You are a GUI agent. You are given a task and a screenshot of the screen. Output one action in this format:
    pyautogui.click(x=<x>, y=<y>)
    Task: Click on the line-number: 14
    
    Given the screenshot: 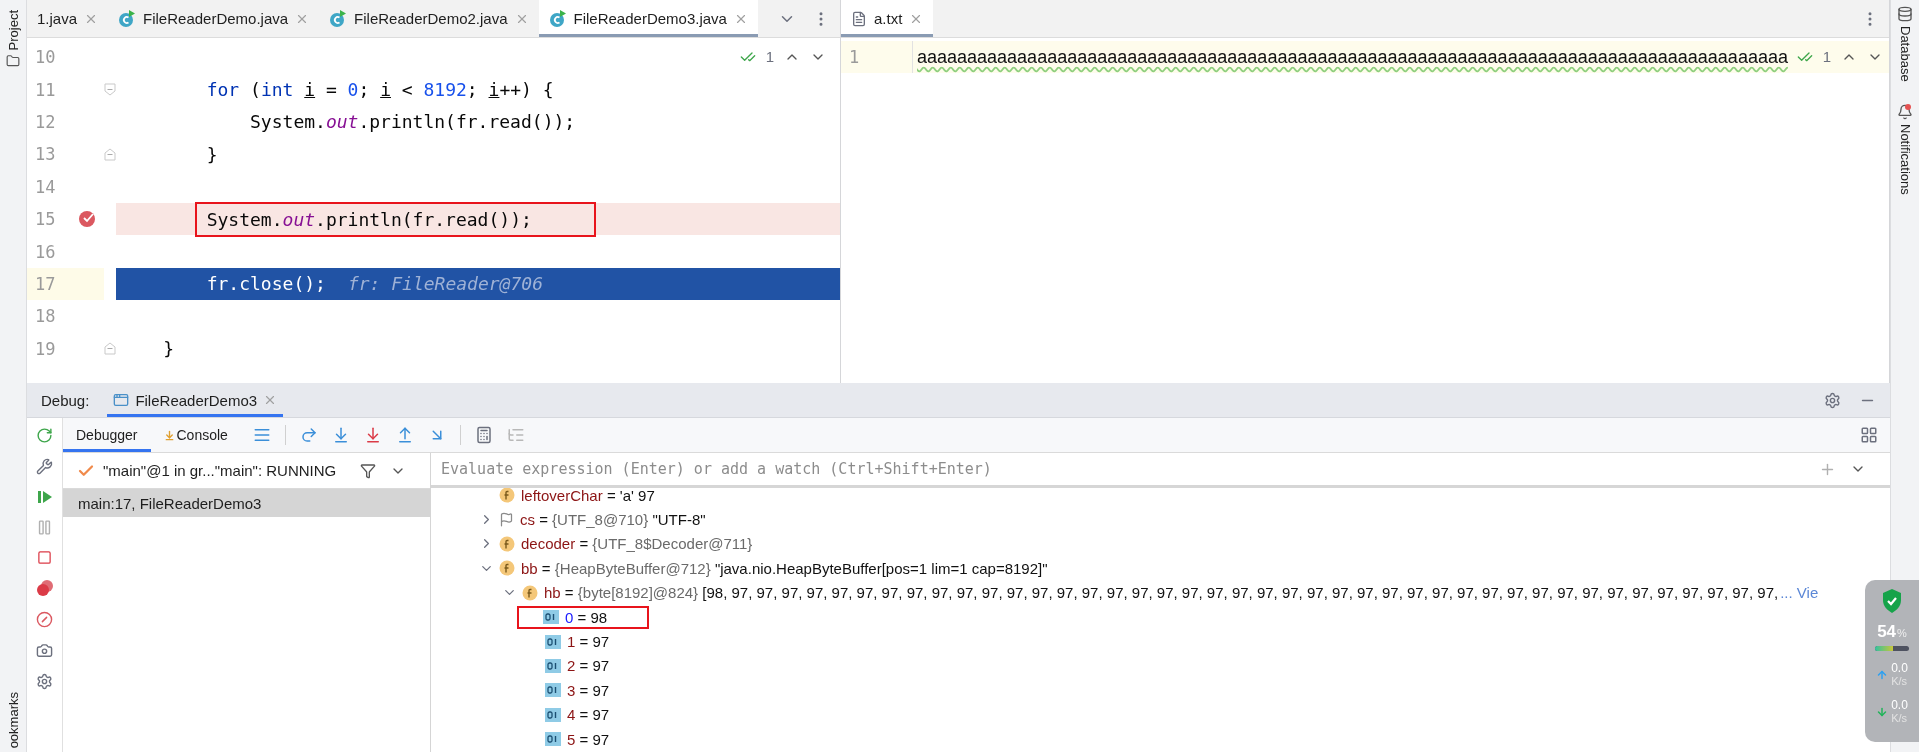 What is the action you would take?
    pyautogui.click(x=45, y=186)
    